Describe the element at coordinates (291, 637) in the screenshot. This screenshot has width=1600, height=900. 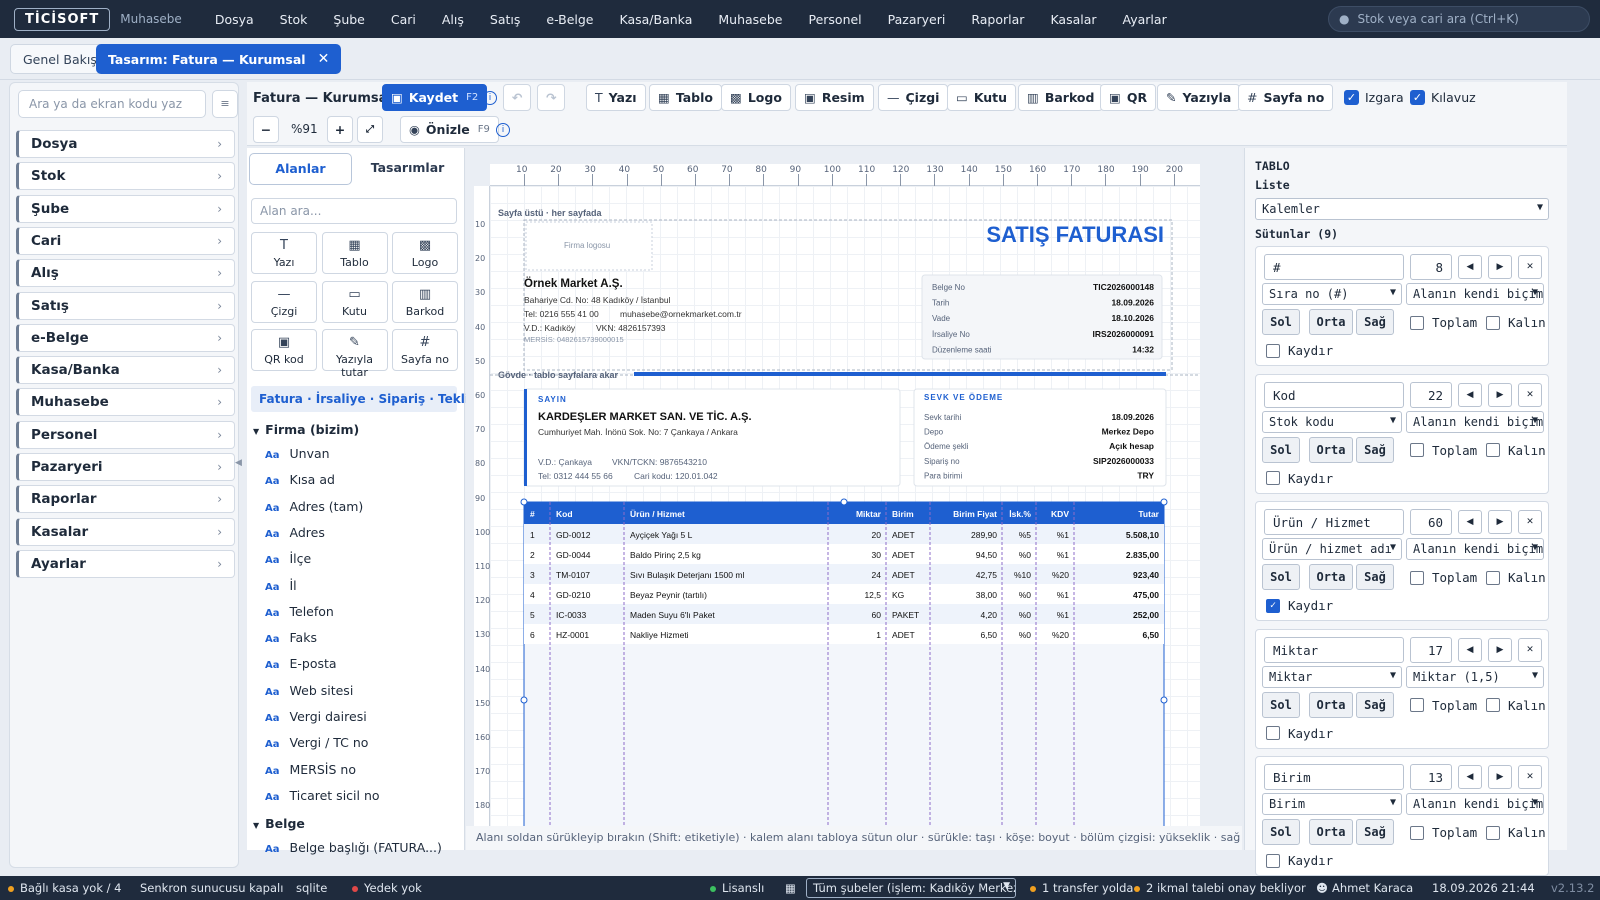
I see `field-item: Aa Faks` at that location.